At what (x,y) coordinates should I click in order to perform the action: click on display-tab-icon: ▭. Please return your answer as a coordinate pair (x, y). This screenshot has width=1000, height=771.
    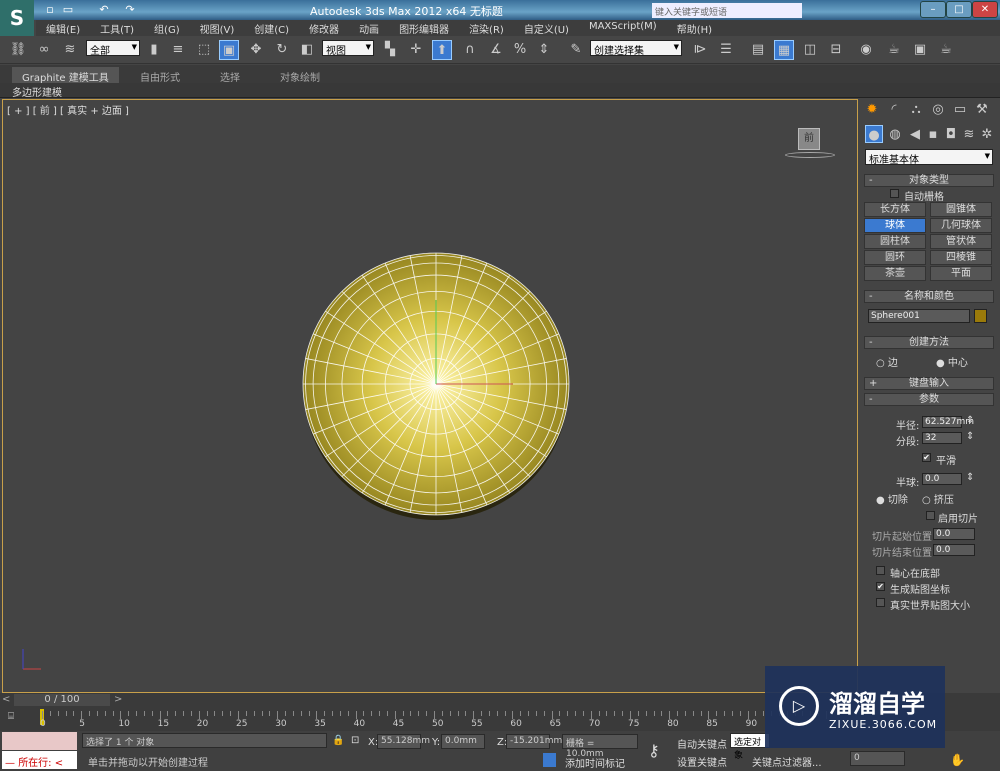
    Looking at the image, I should click on (960, 110).